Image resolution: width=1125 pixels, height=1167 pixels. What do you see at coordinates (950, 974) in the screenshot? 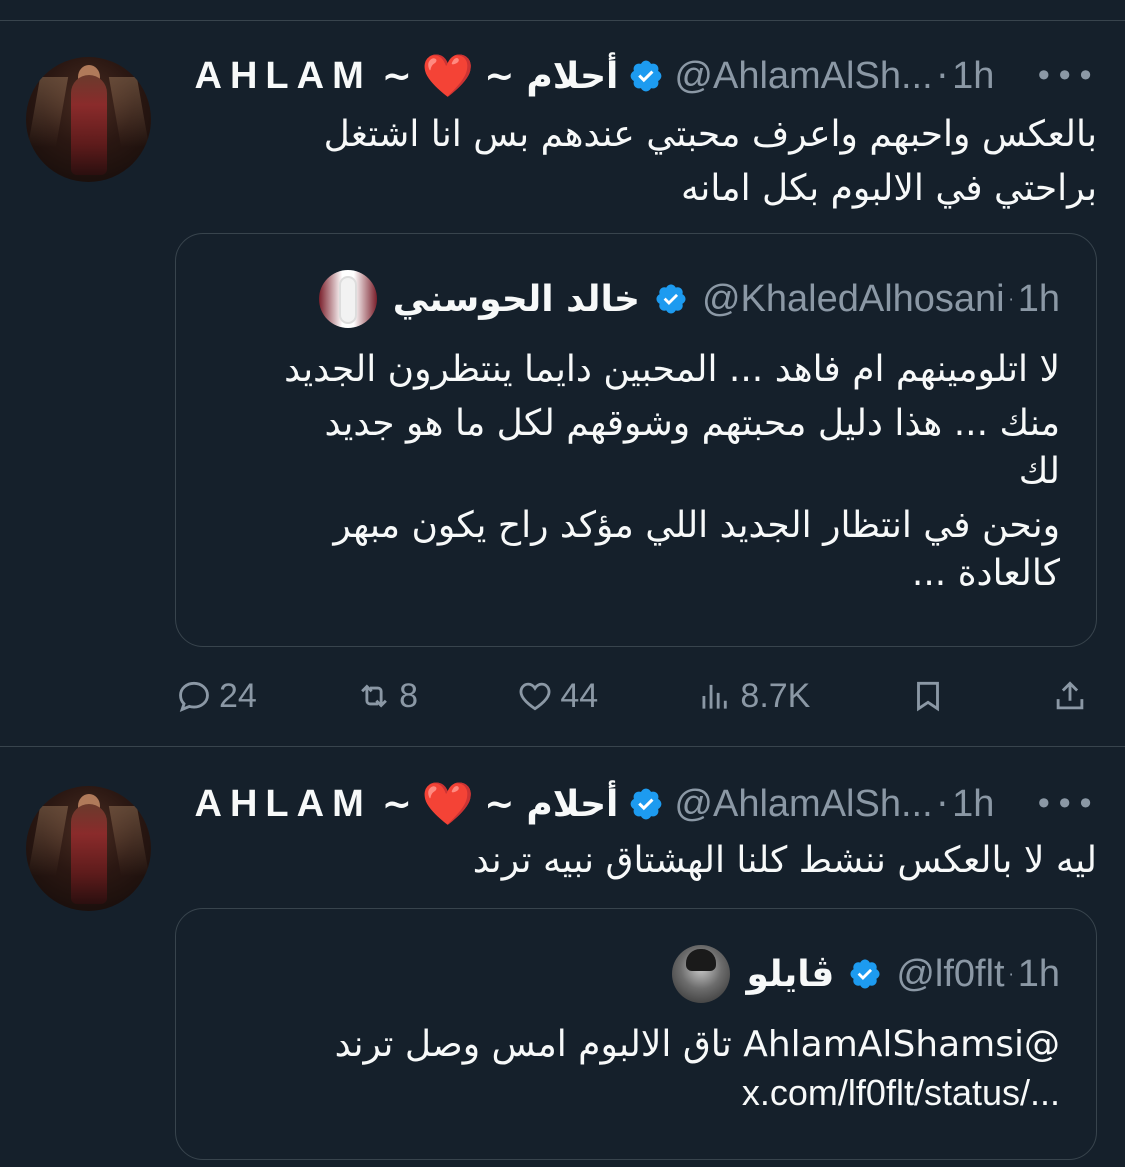
I see `quoted-author-handle: @lf0flt` at bounding box center [950, 974].